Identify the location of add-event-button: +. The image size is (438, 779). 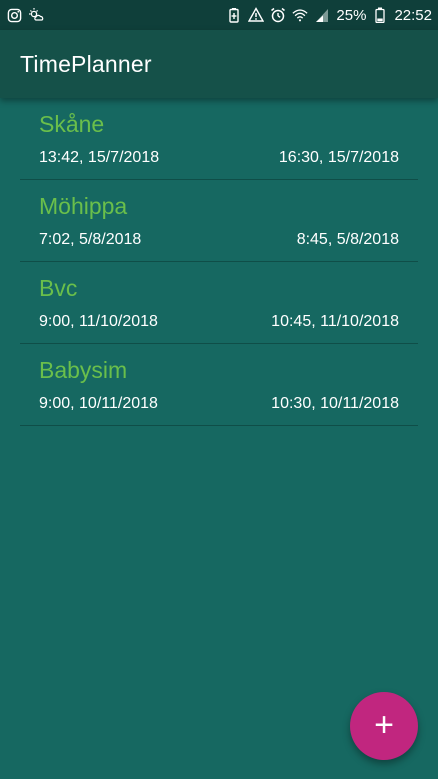
(384, 726).